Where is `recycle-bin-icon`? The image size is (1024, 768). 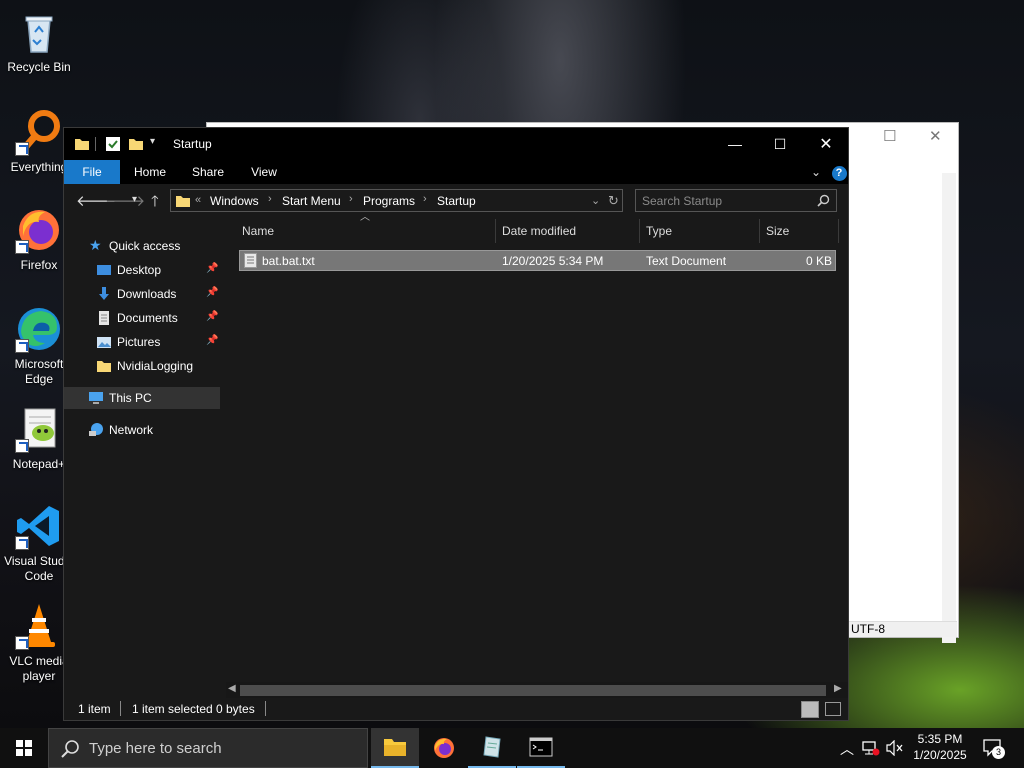 recycle-bin-icon is located at coordinates (39, 32).